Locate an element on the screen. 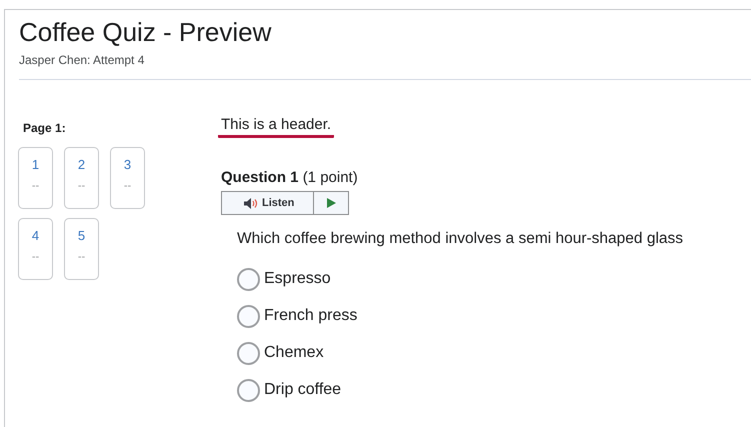 This screenshot has height=427, width=751. speaker-icon is located at coordinates (251, 203).